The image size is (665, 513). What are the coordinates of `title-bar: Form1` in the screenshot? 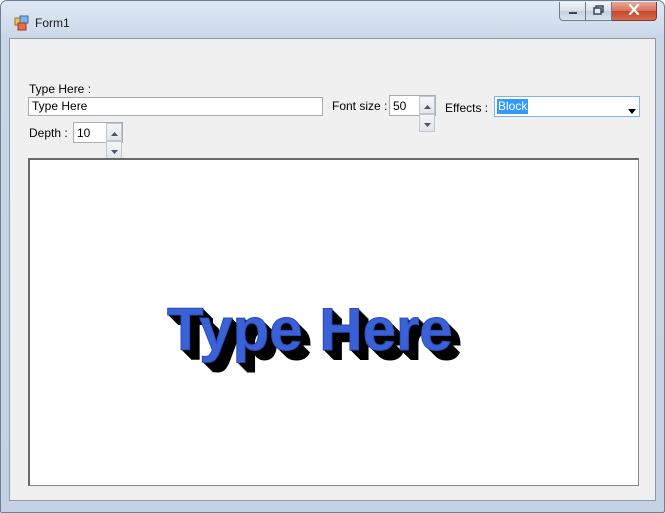 It's located at (332, 19).